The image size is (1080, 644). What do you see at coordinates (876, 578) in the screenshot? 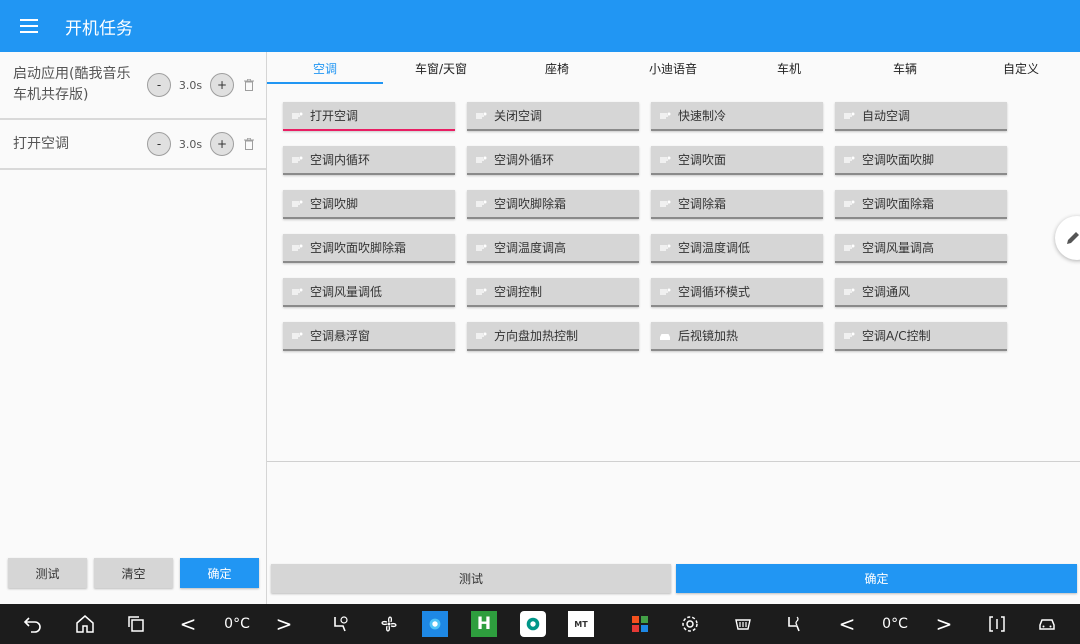
I see `save-button: 确定` at bounding box center [876, 578].